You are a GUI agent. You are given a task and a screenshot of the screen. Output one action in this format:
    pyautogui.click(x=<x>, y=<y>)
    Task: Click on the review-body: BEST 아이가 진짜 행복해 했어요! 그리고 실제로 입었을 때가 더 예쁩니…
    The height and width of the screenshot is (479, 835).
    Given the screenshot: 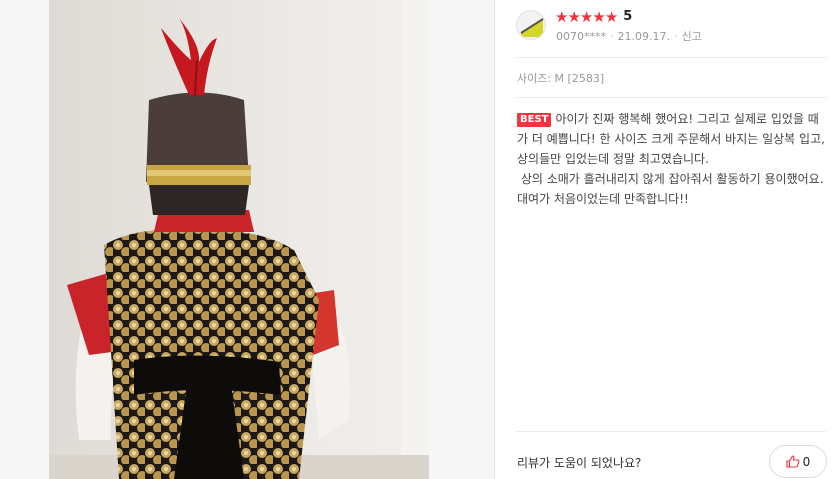 What is the action you would take?
    pyautogui.click(x=673, y=159)
    